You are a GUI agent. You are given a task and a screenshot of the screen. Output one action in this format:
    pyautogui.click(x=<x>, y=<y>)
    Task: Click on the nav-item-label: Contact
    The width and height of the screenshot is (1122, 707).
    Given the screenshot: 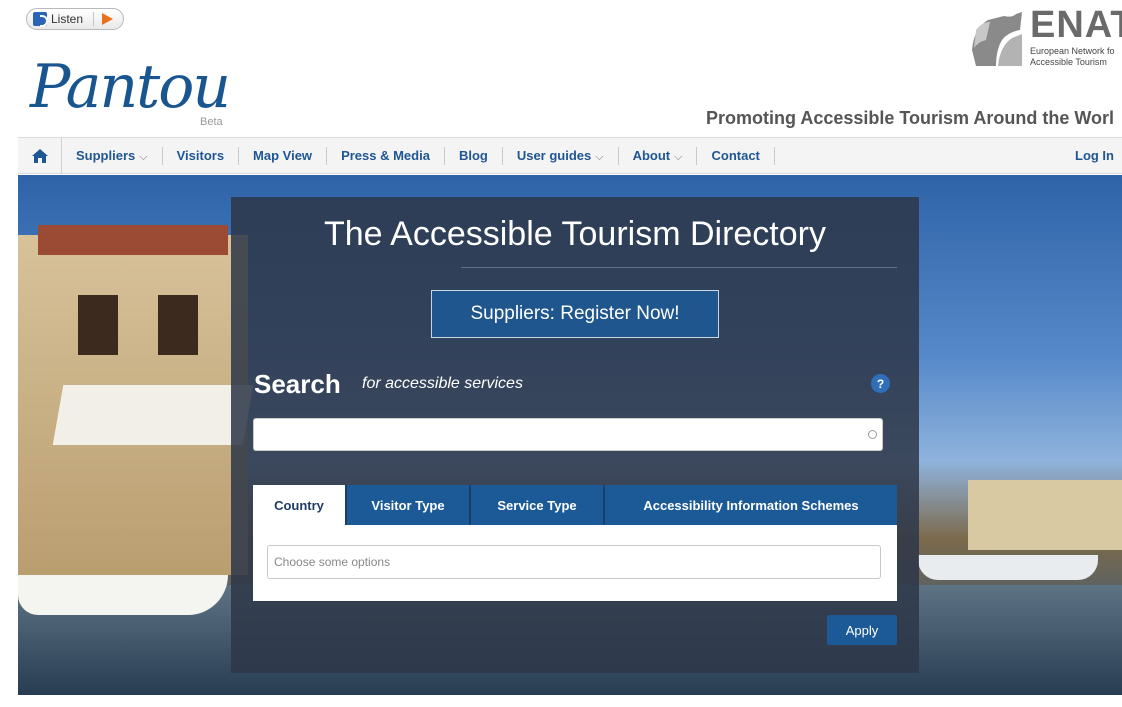 What is the action you would take?
    pyautogui.click(x=735, y=155)
    